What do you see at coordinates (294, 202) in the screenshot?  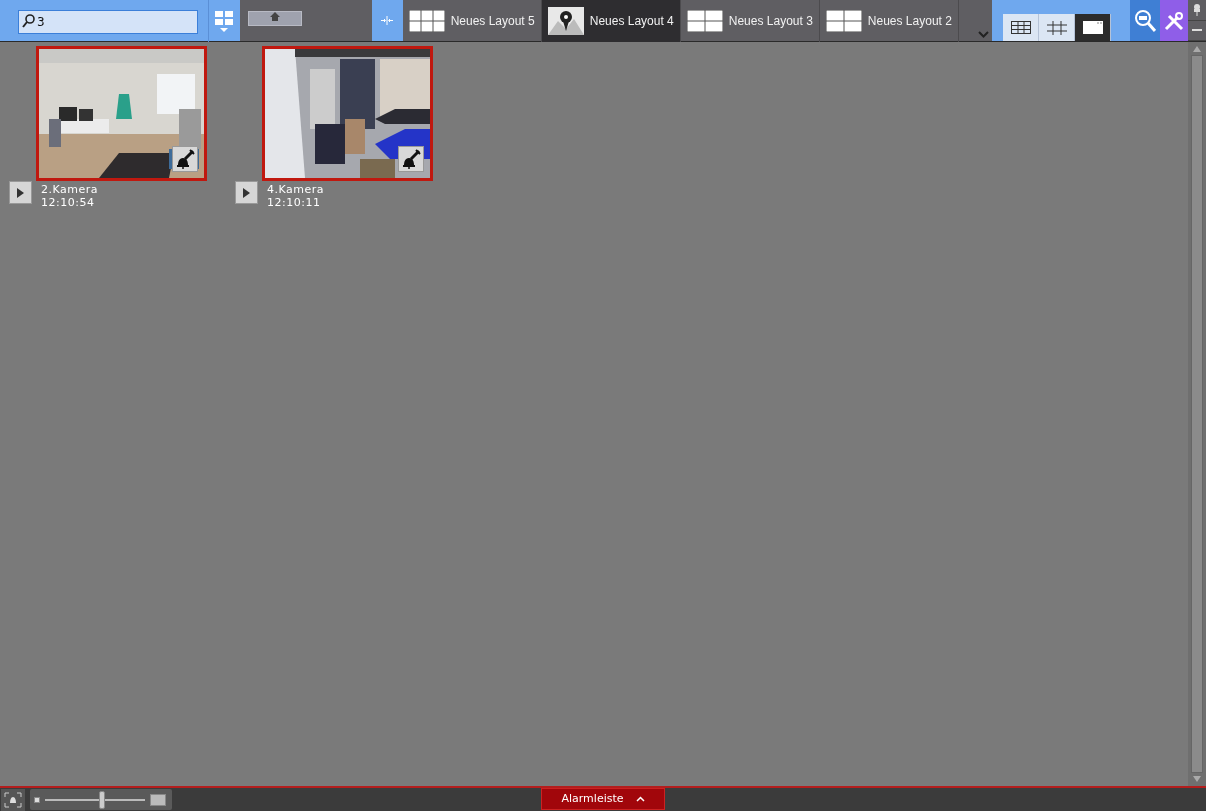 I see `camera-time: 12:10:11` at bounding box center [294, 202].